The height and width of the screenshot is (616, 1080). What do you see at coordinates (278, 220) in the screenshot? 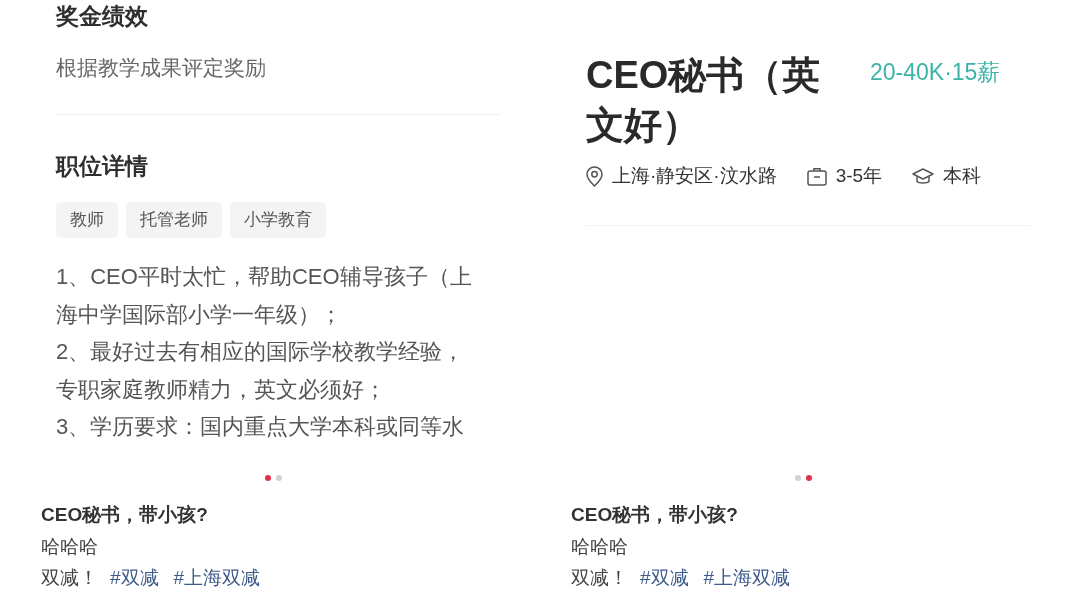
I see `job-tag: 小学教育` at bounding box center [278, 220].